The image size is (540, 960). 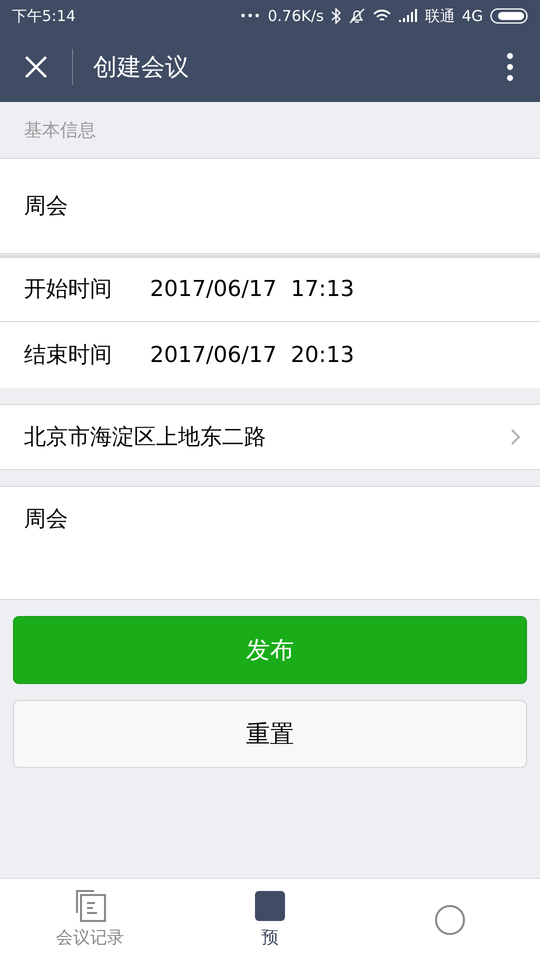 I want to click on status-dots: •••, so click(x=250, y=16).